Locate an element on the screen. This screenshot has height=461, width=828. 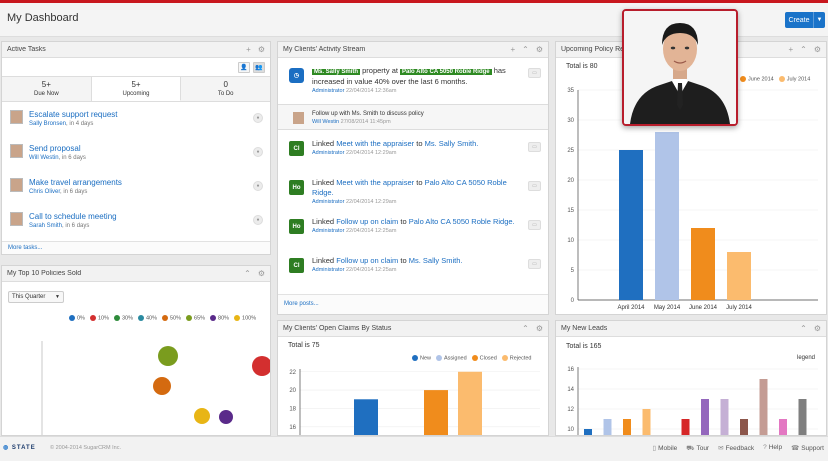
author-link: Will Westin is located at coordinates (325, 122).